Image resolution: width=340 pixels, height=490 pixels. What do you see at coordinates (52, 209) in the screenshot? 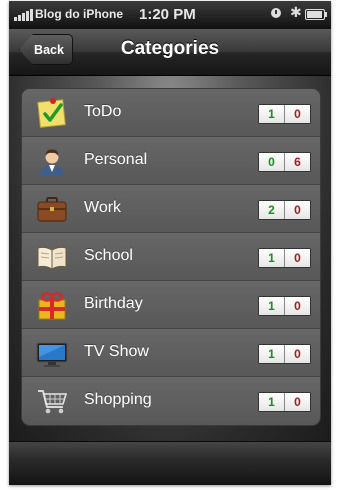
I see `briefcase-icon` at bounding box center [52, 209].